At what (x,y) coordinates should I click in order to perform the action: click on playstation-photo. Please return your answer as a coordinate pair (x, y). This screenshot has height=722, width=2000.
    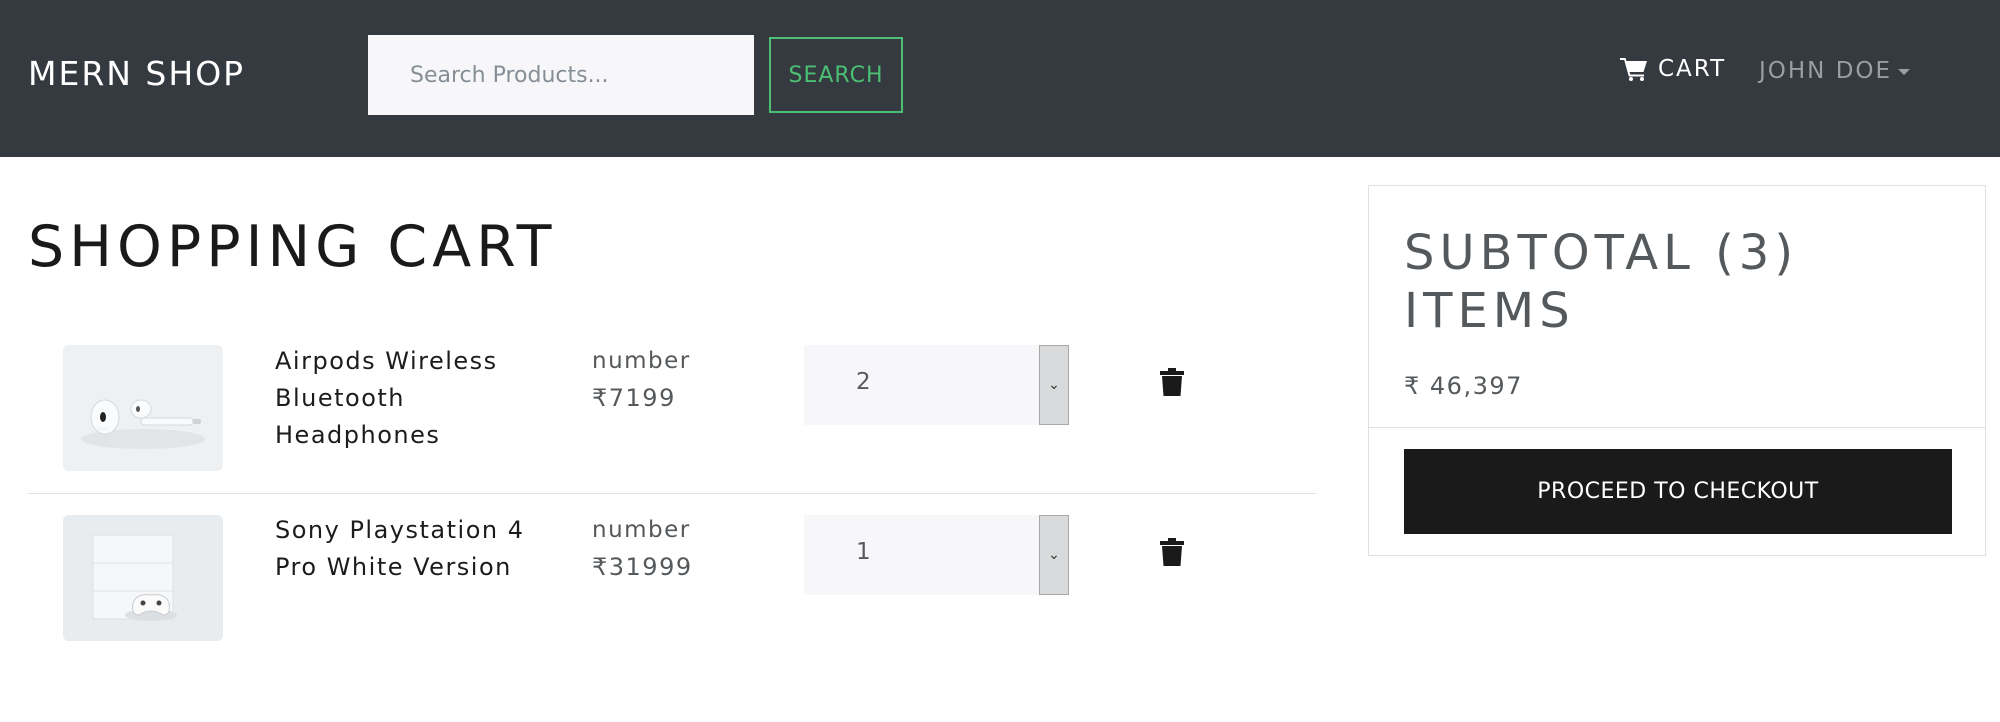
    Looking at the image, I should click on (143, 578).